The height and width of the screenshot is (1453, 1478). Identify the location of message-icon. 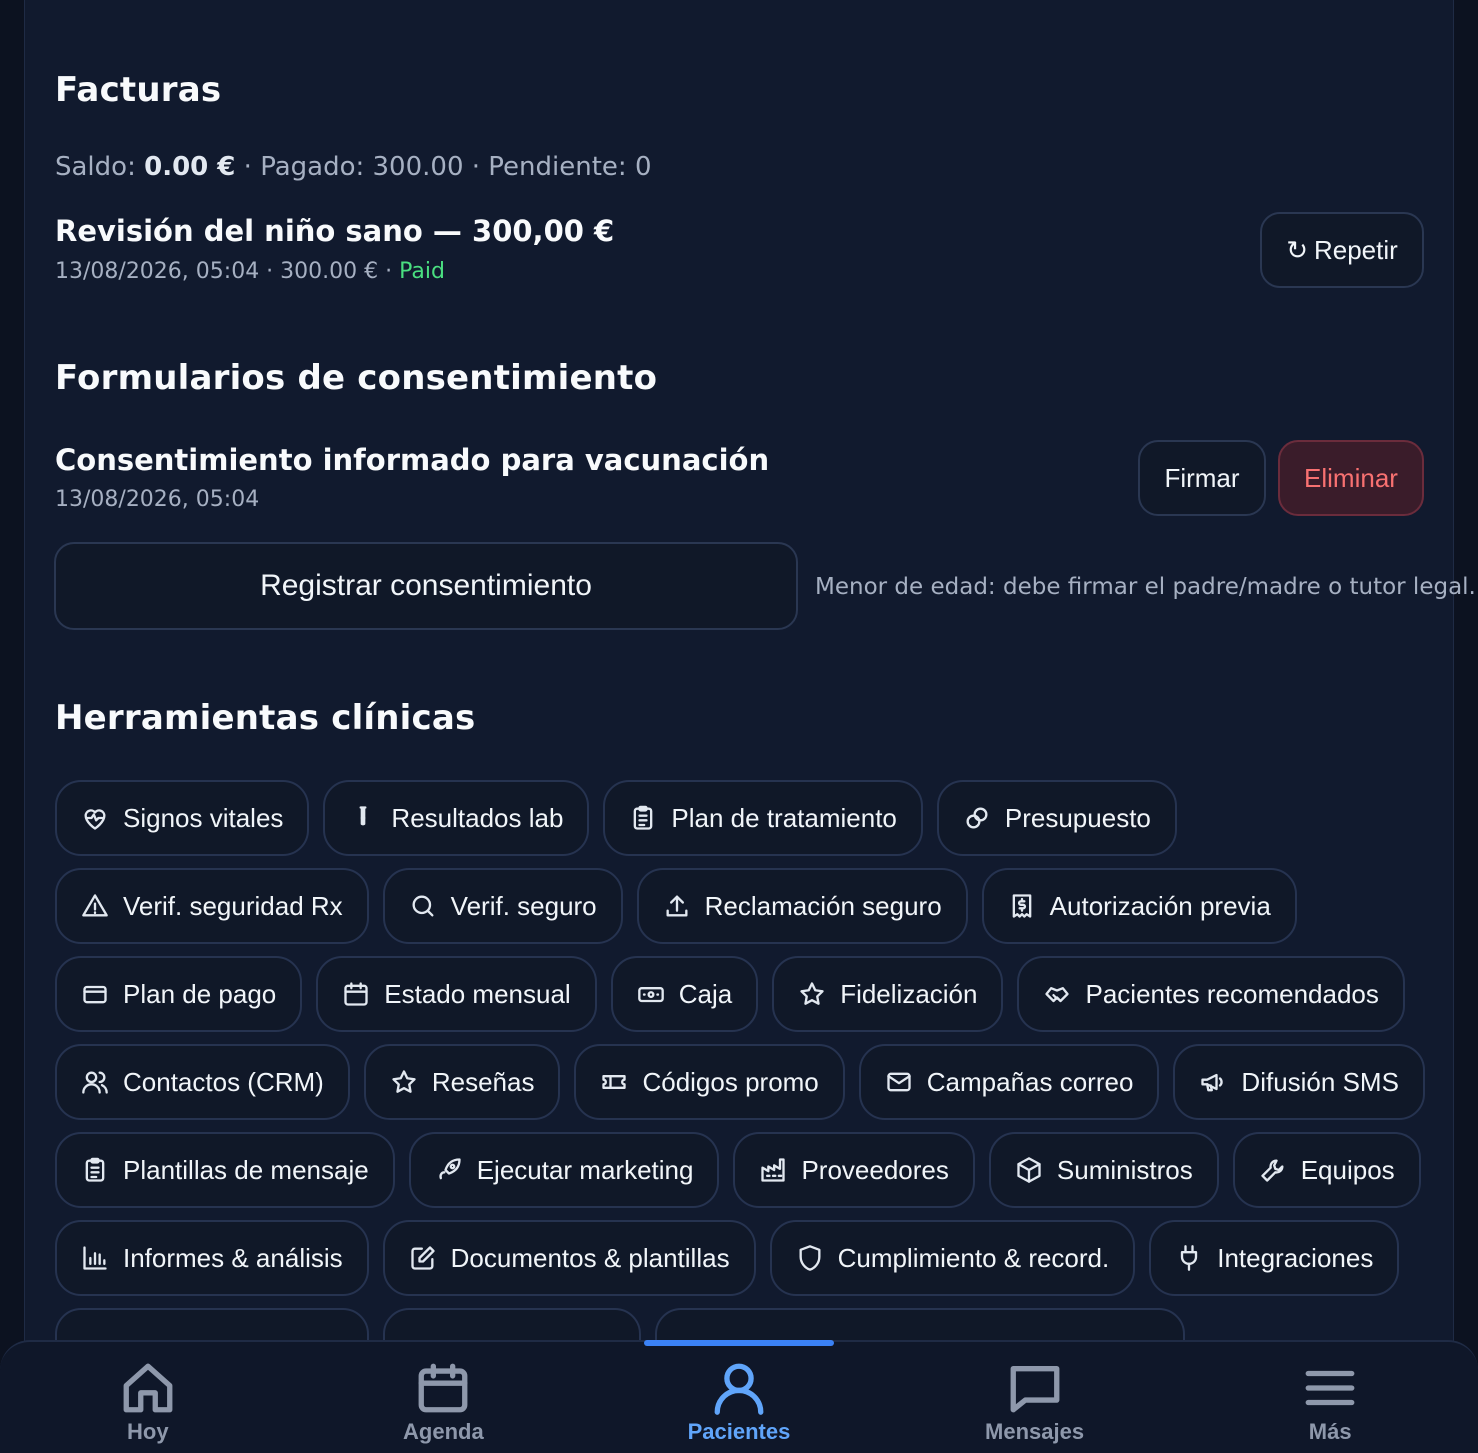
(1034, 1389).